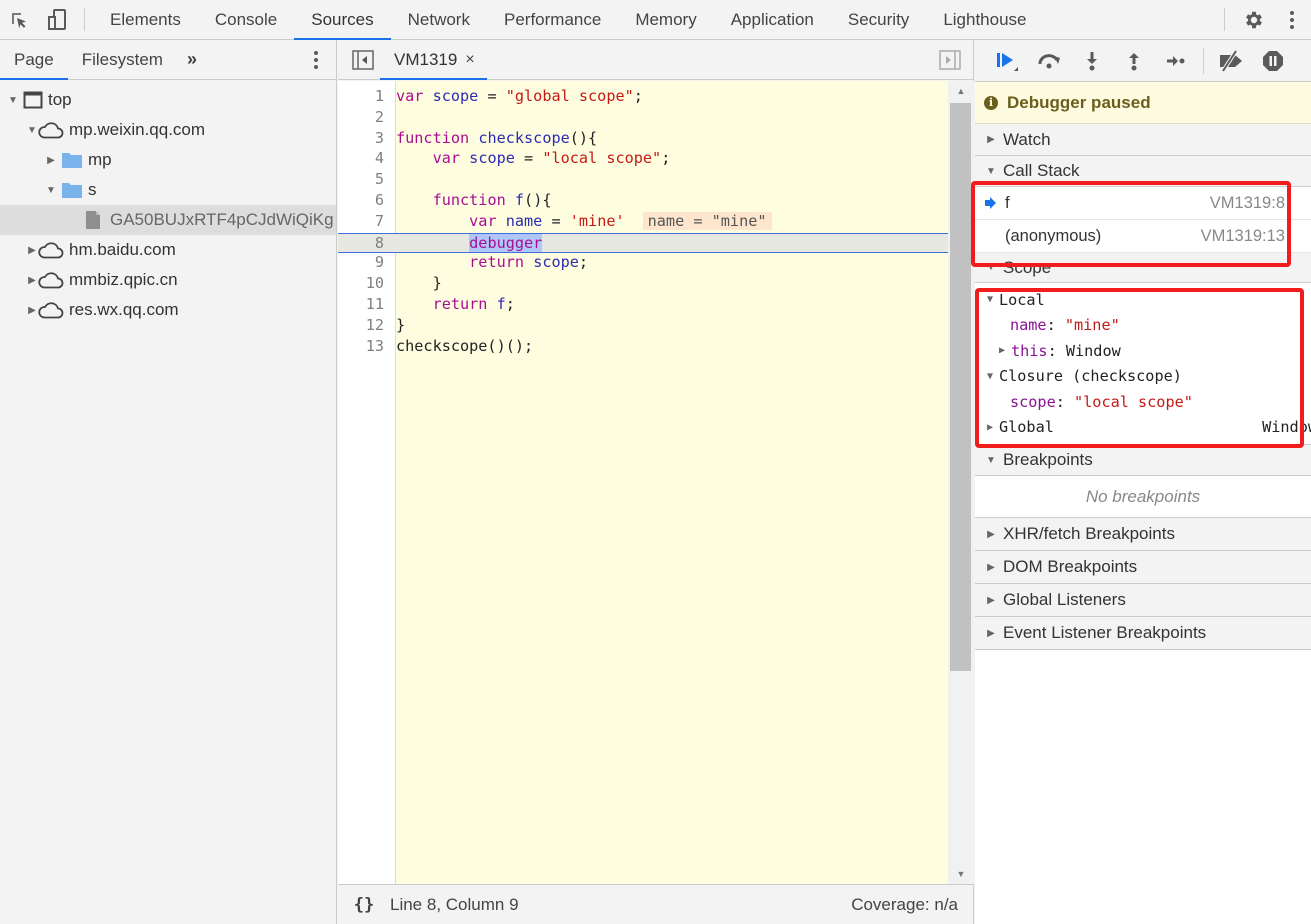 The width and height of the screenshot is (1311, 924). Describe the element at coordinates (1273, 61) in the screenshot. I see `pause-on-exceptions-button` at that location.